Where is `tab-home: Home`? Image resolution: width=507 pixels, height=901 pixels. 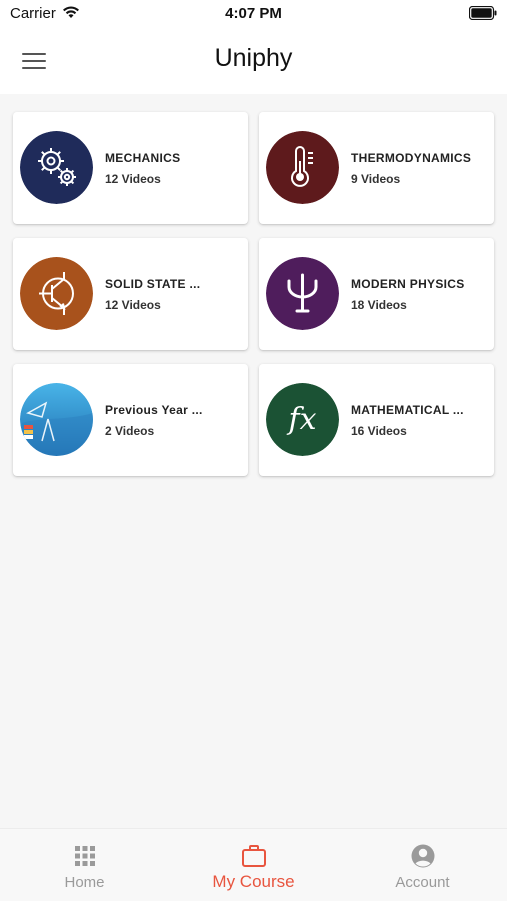 tab-home: Home is located at coordinates (84, 865).